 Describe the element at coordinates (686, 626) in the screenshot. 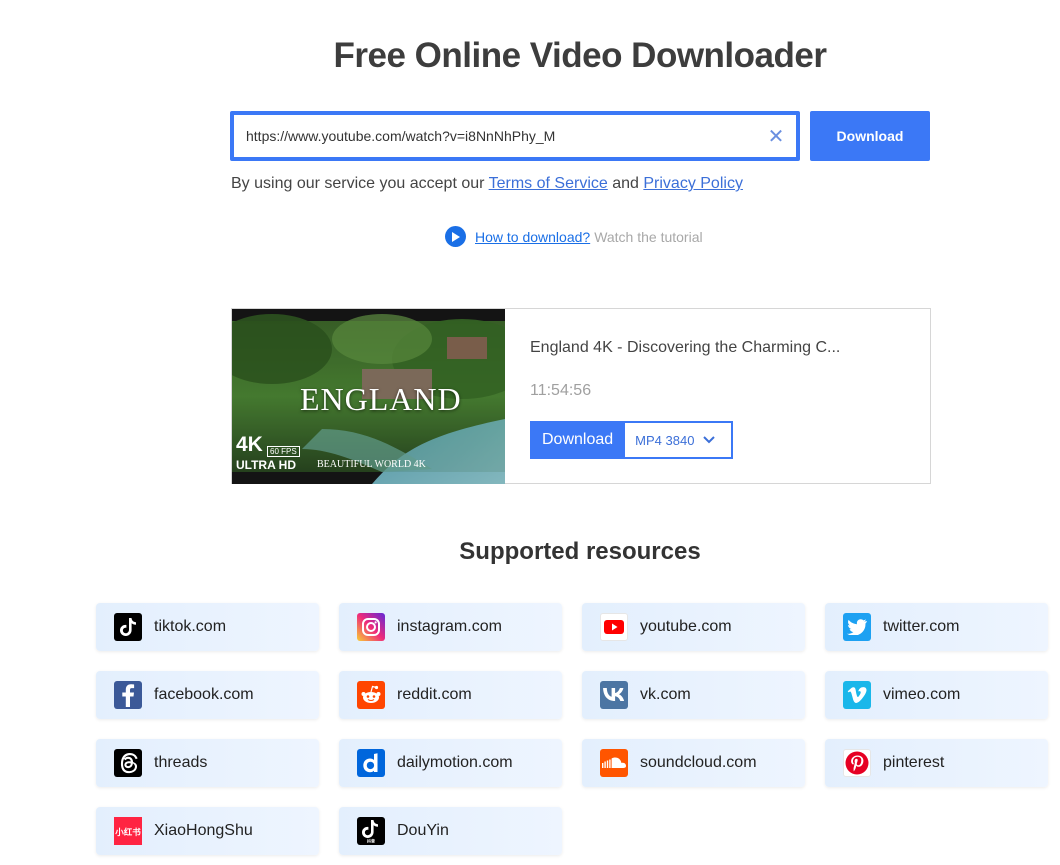

I see `resource-label: youtube.com` at that location.